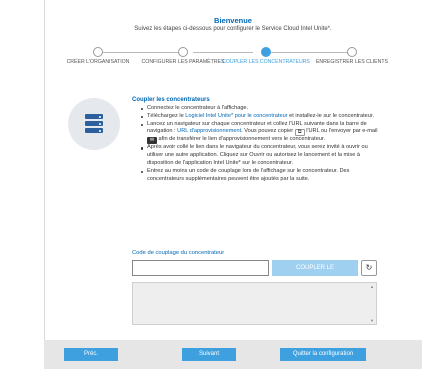 The image size is (422, 369). What do you see at coordinates (299, 133) in the screenshot?
I see `copy-icon: ⧉` at bounding box center [299, 133].